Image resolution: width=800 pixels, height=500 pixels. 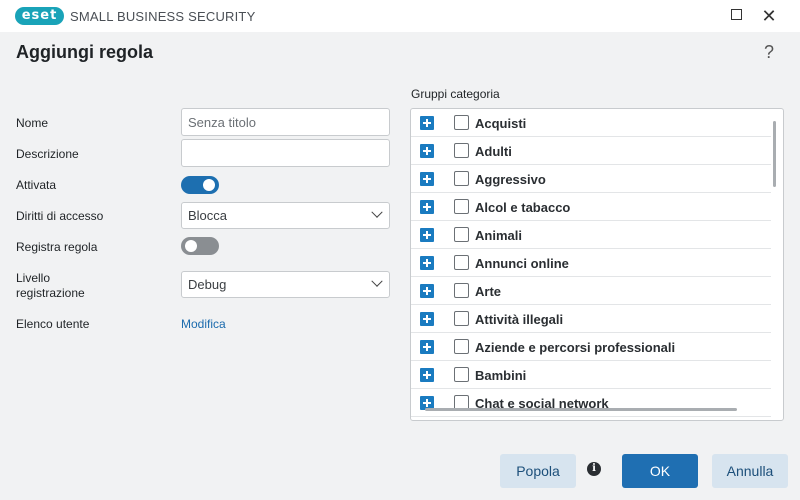 I want to click on list-item: Attività illegali, so click(x=591, y=319).